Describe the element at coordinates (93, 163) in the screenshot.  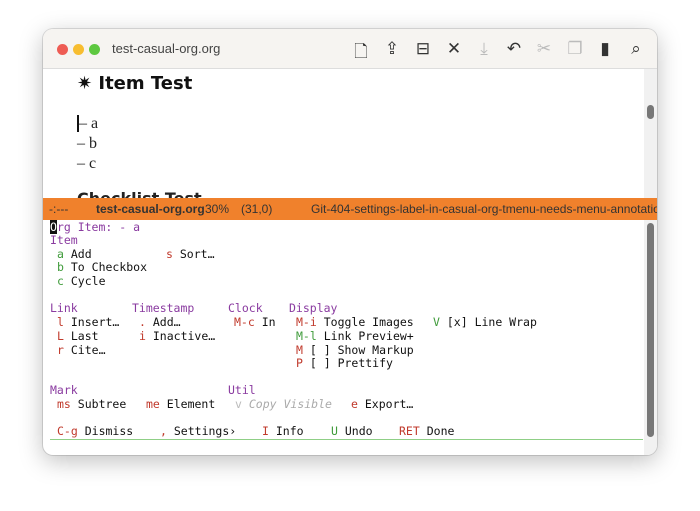
I see `list-item-text: c` at that location.